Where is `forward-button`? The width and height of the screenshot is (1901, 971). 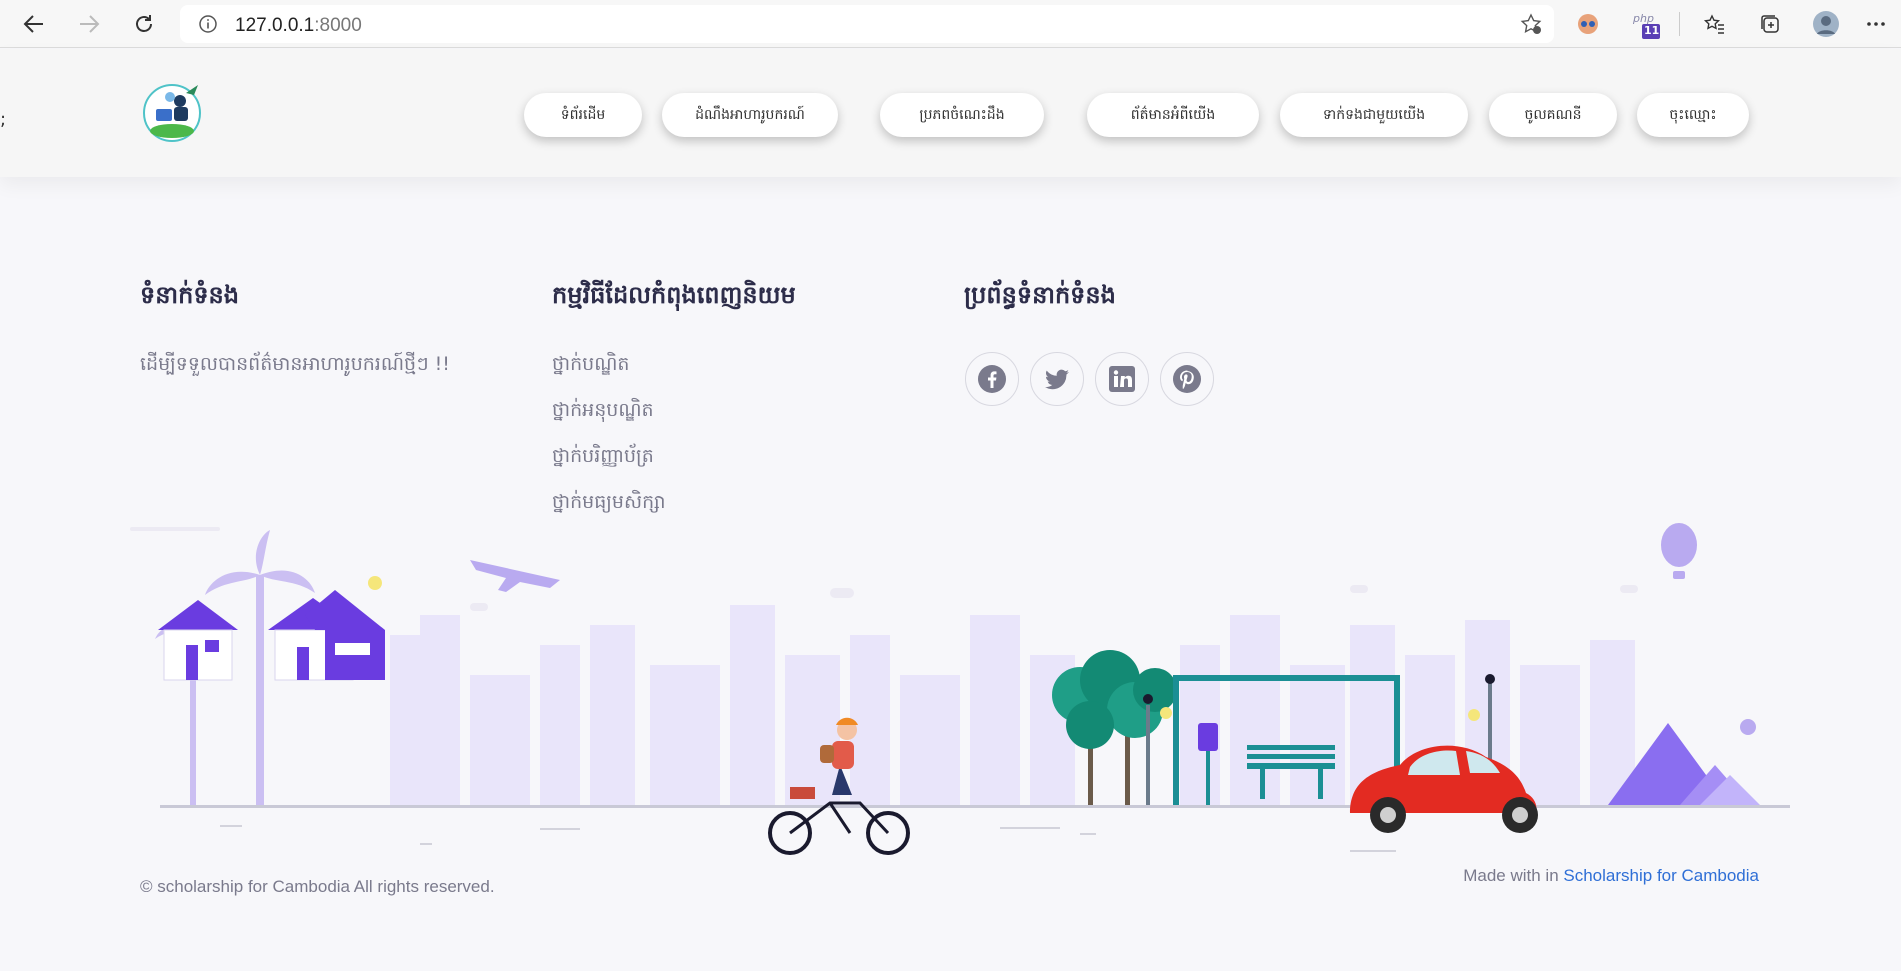
forward-button is located at coordinates (89, 24).